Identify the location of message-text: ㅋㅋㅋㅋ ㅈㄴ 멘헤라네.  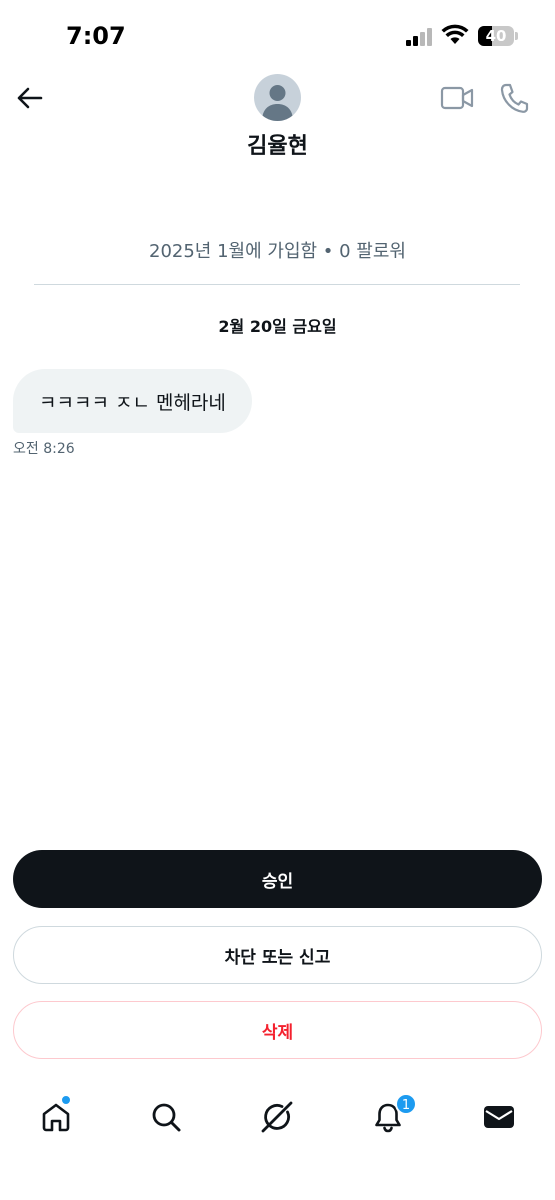
(132, 402).